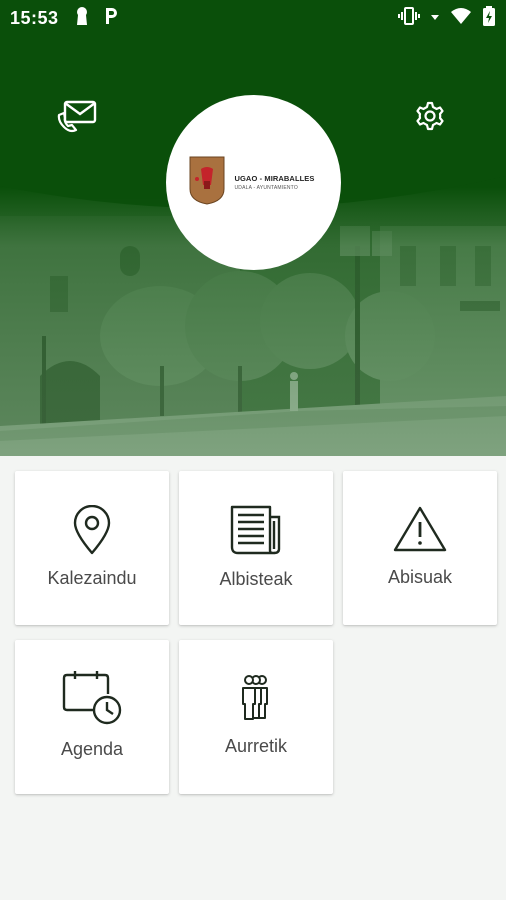  Describe the element at coordinates (92, 700) in the screenshot. I see `calendar-clock-icon` at that location.